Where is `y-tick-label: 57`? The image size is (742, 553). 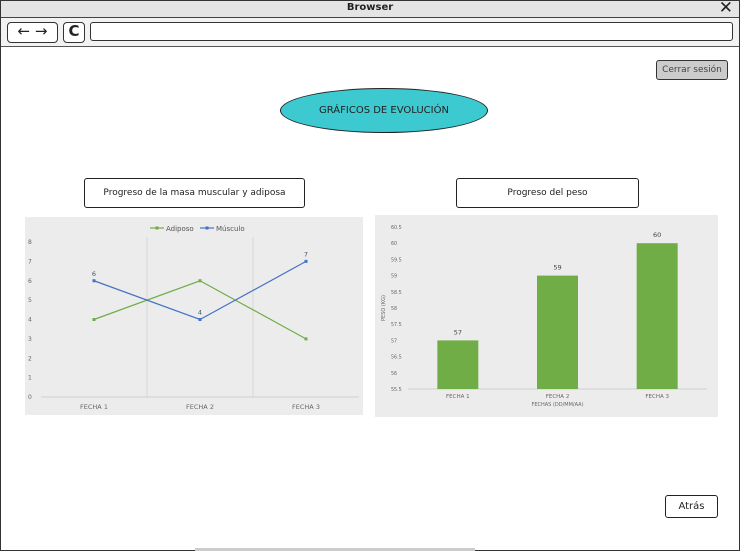
y-tick-label: 57 is located at coordinates (394, 341).